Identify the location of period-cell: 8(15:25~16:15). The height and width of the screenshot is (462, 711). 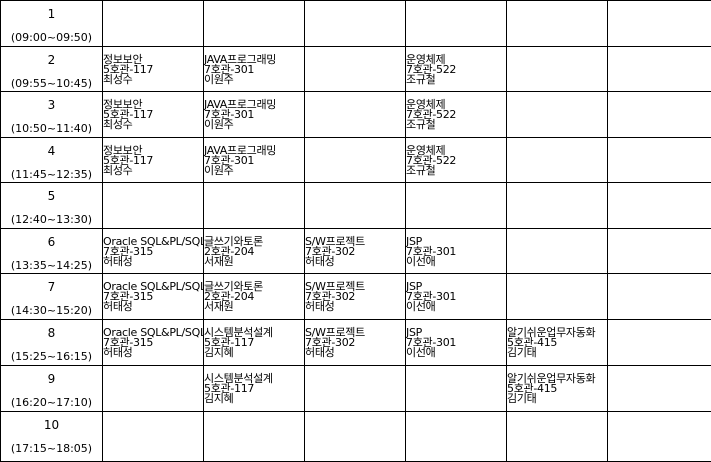
(52, 343).